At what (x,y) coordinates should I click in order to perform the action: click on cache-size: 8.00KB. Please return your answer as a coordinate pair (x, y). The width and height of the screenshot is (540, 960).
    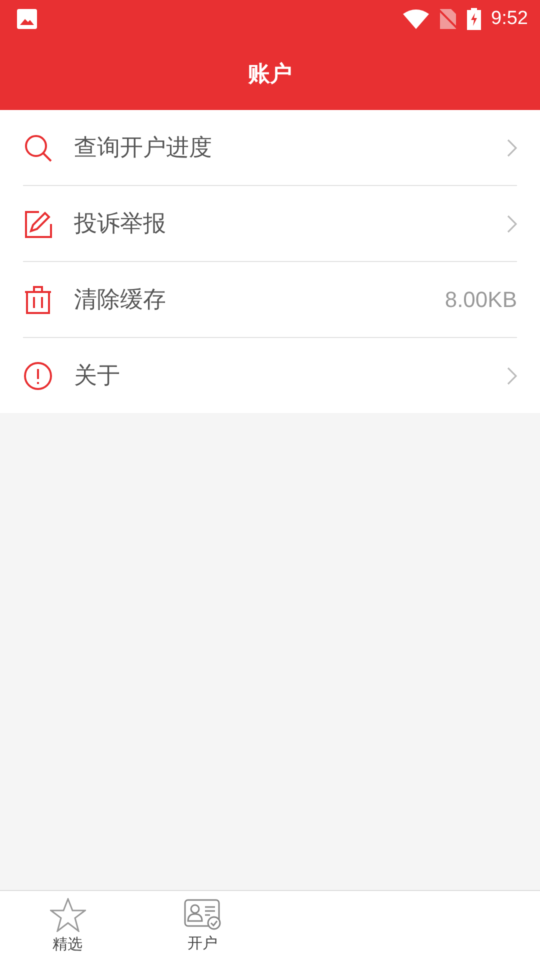
    Looking at the image, I should click on (480, 299).